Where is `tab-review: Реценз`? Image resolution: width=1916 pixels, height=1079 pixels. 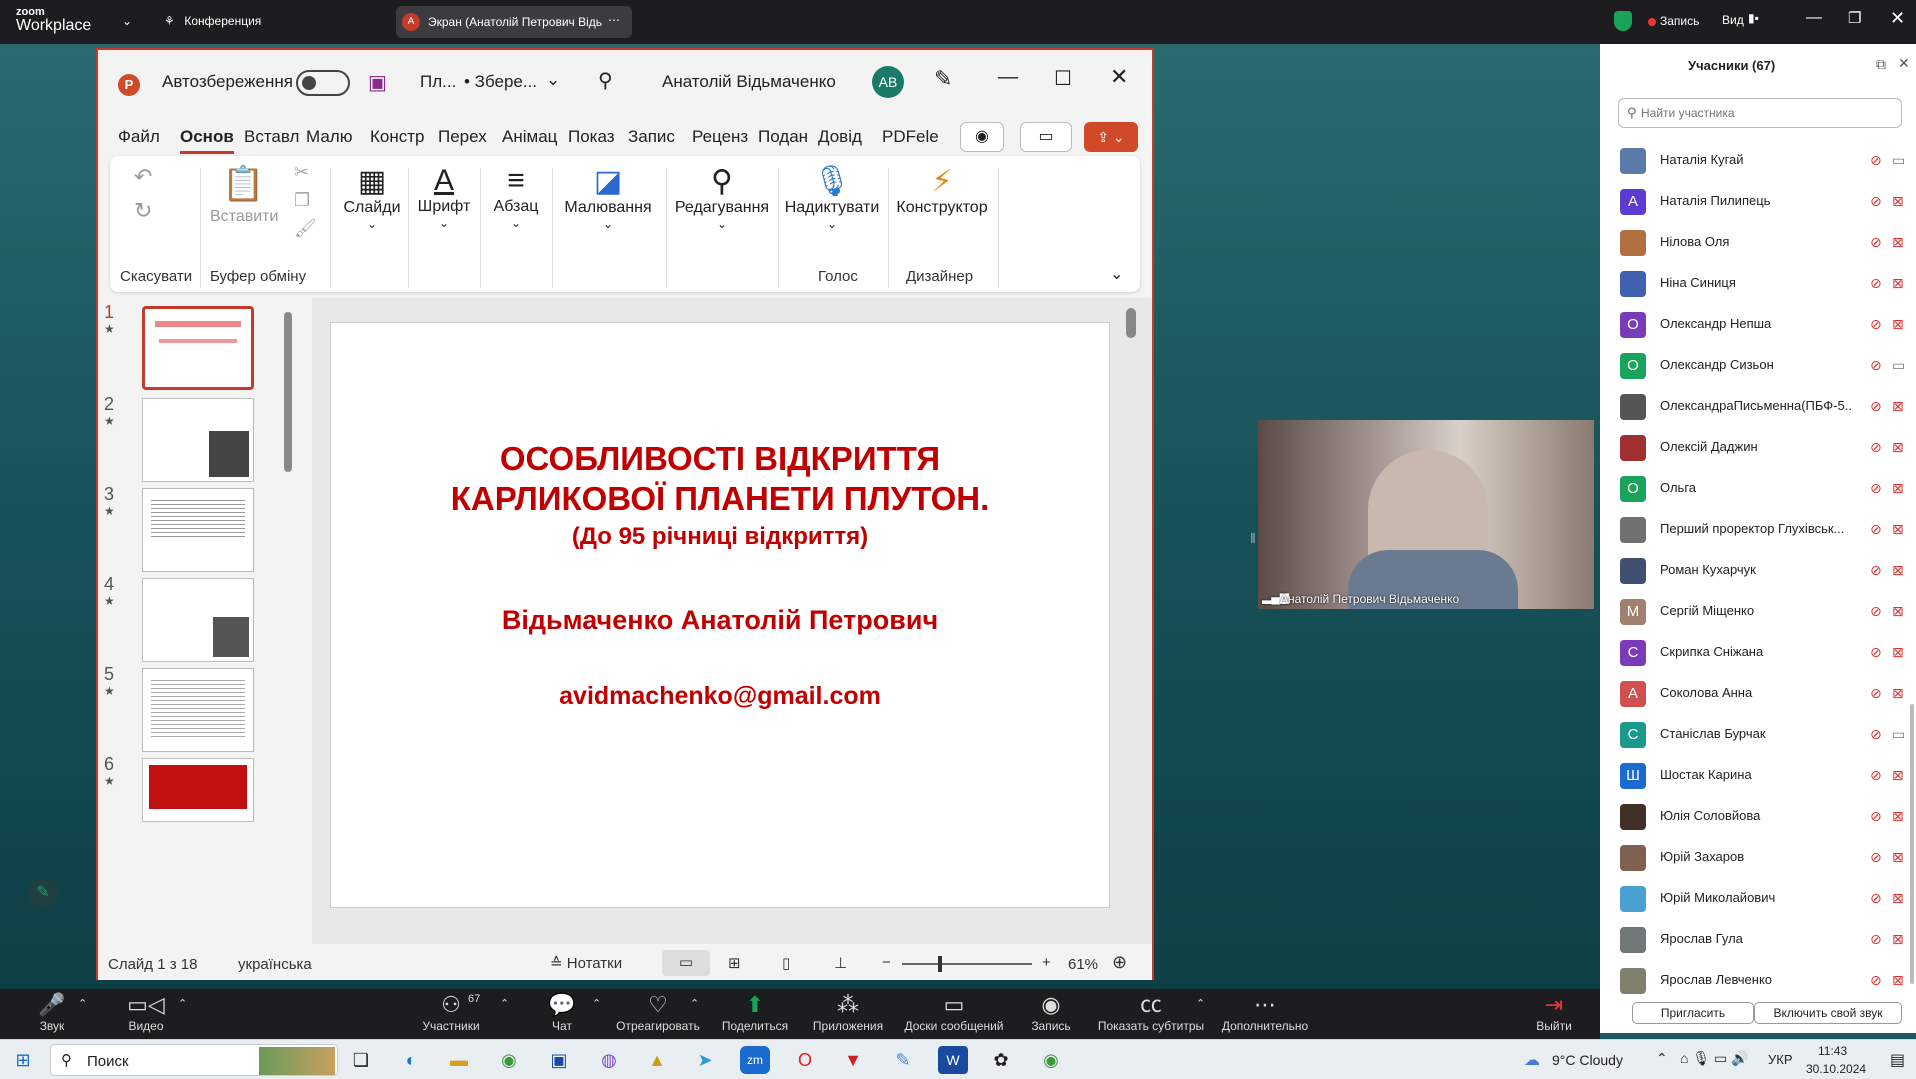
tab-review: Реценз is located at coordinates (720, 137).